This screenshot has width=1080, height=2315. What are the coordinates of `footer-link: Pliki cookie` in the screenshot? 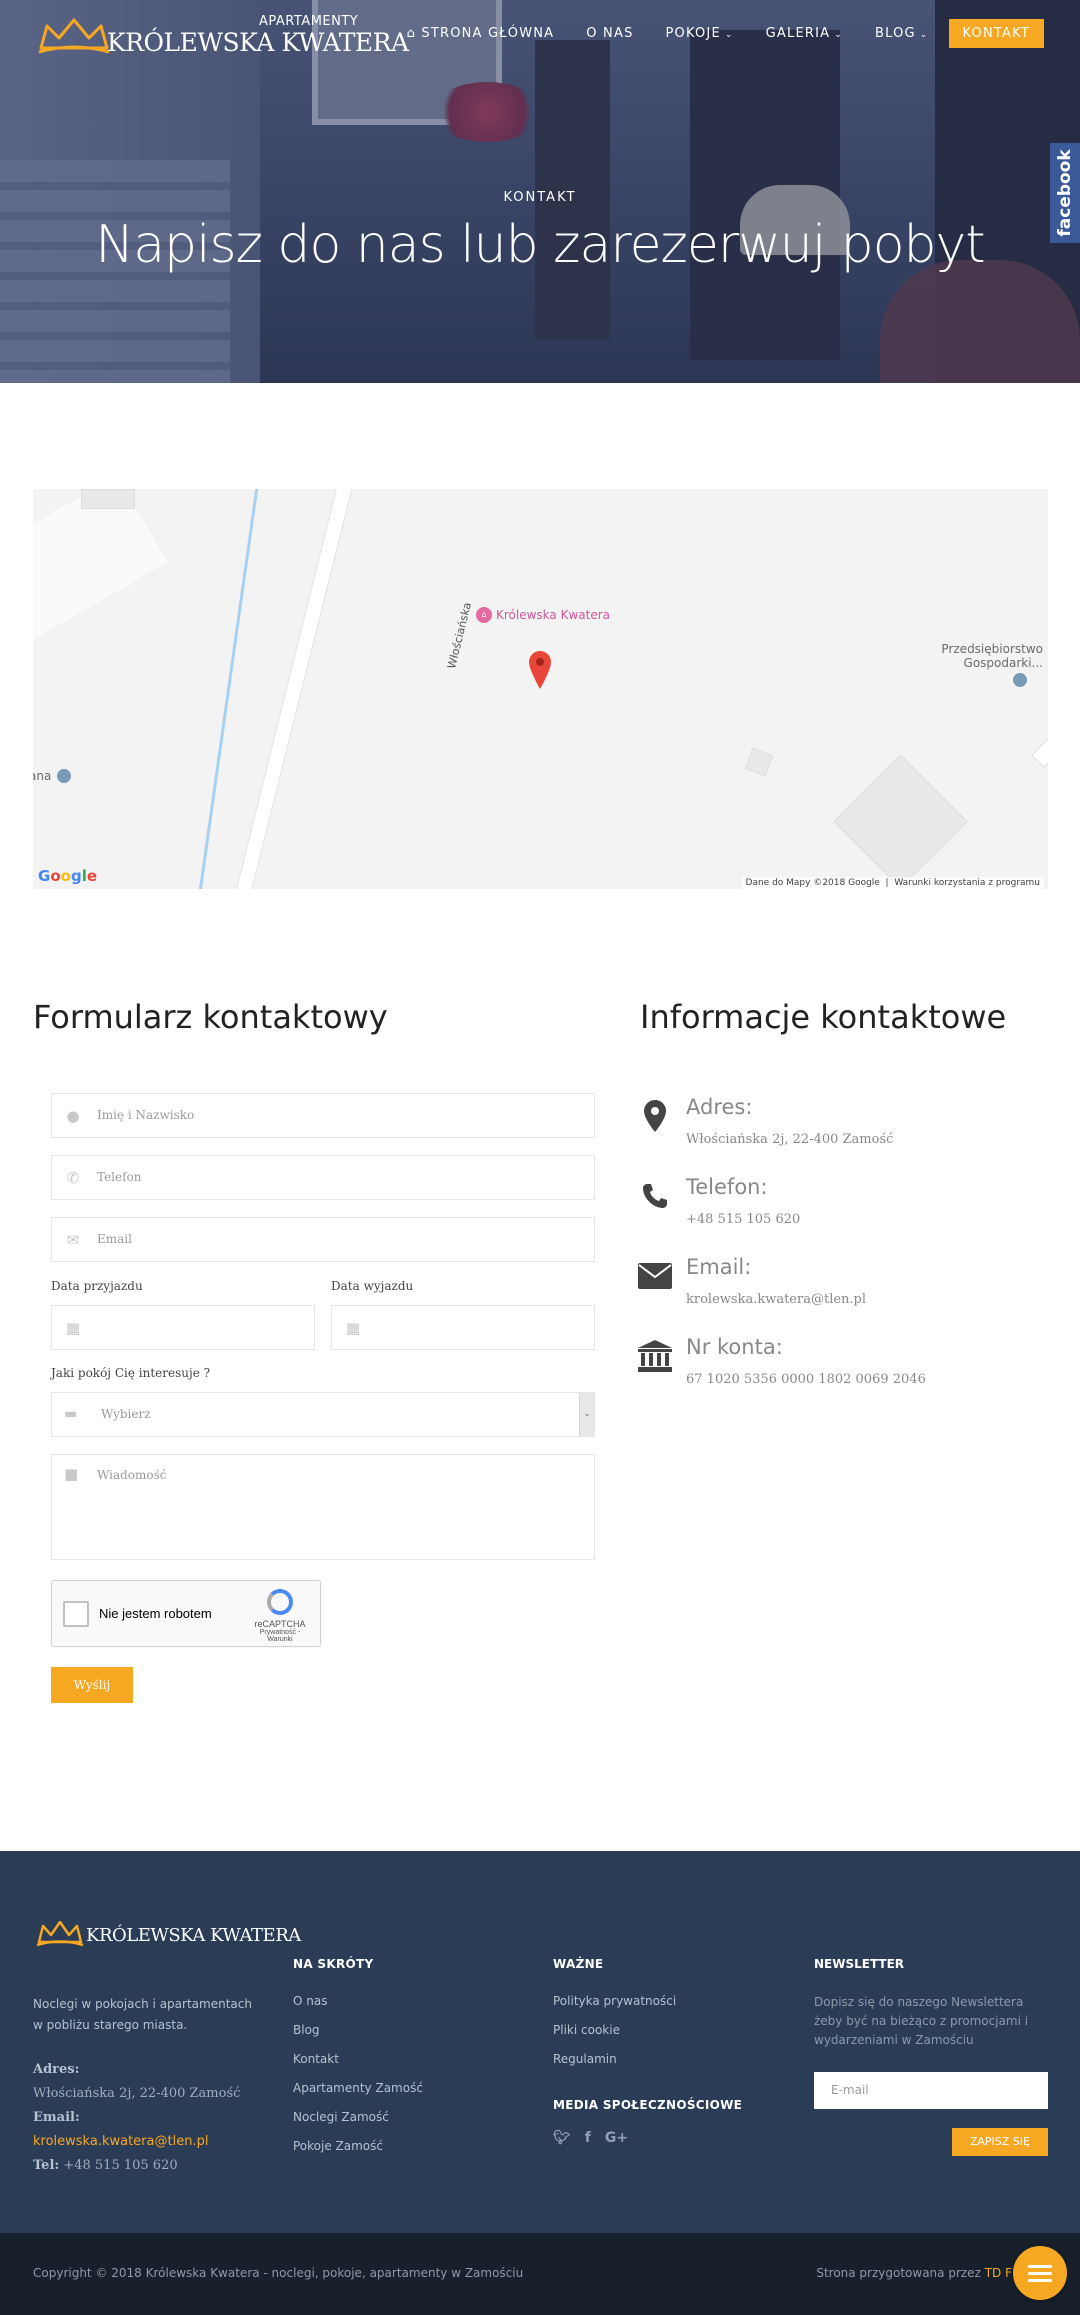 It's located at (647, 2030).